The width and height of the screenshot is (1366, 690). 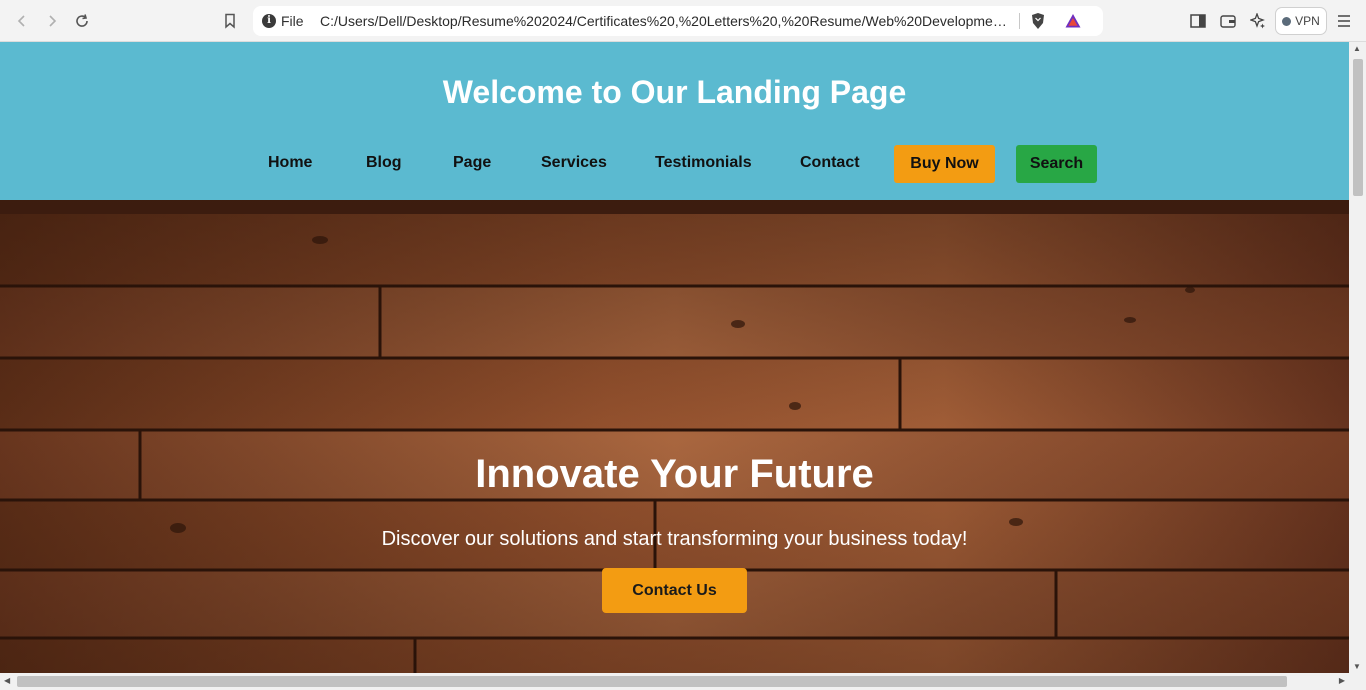 I want to click on nav-blog: Blog, so click(x=384, y=163).